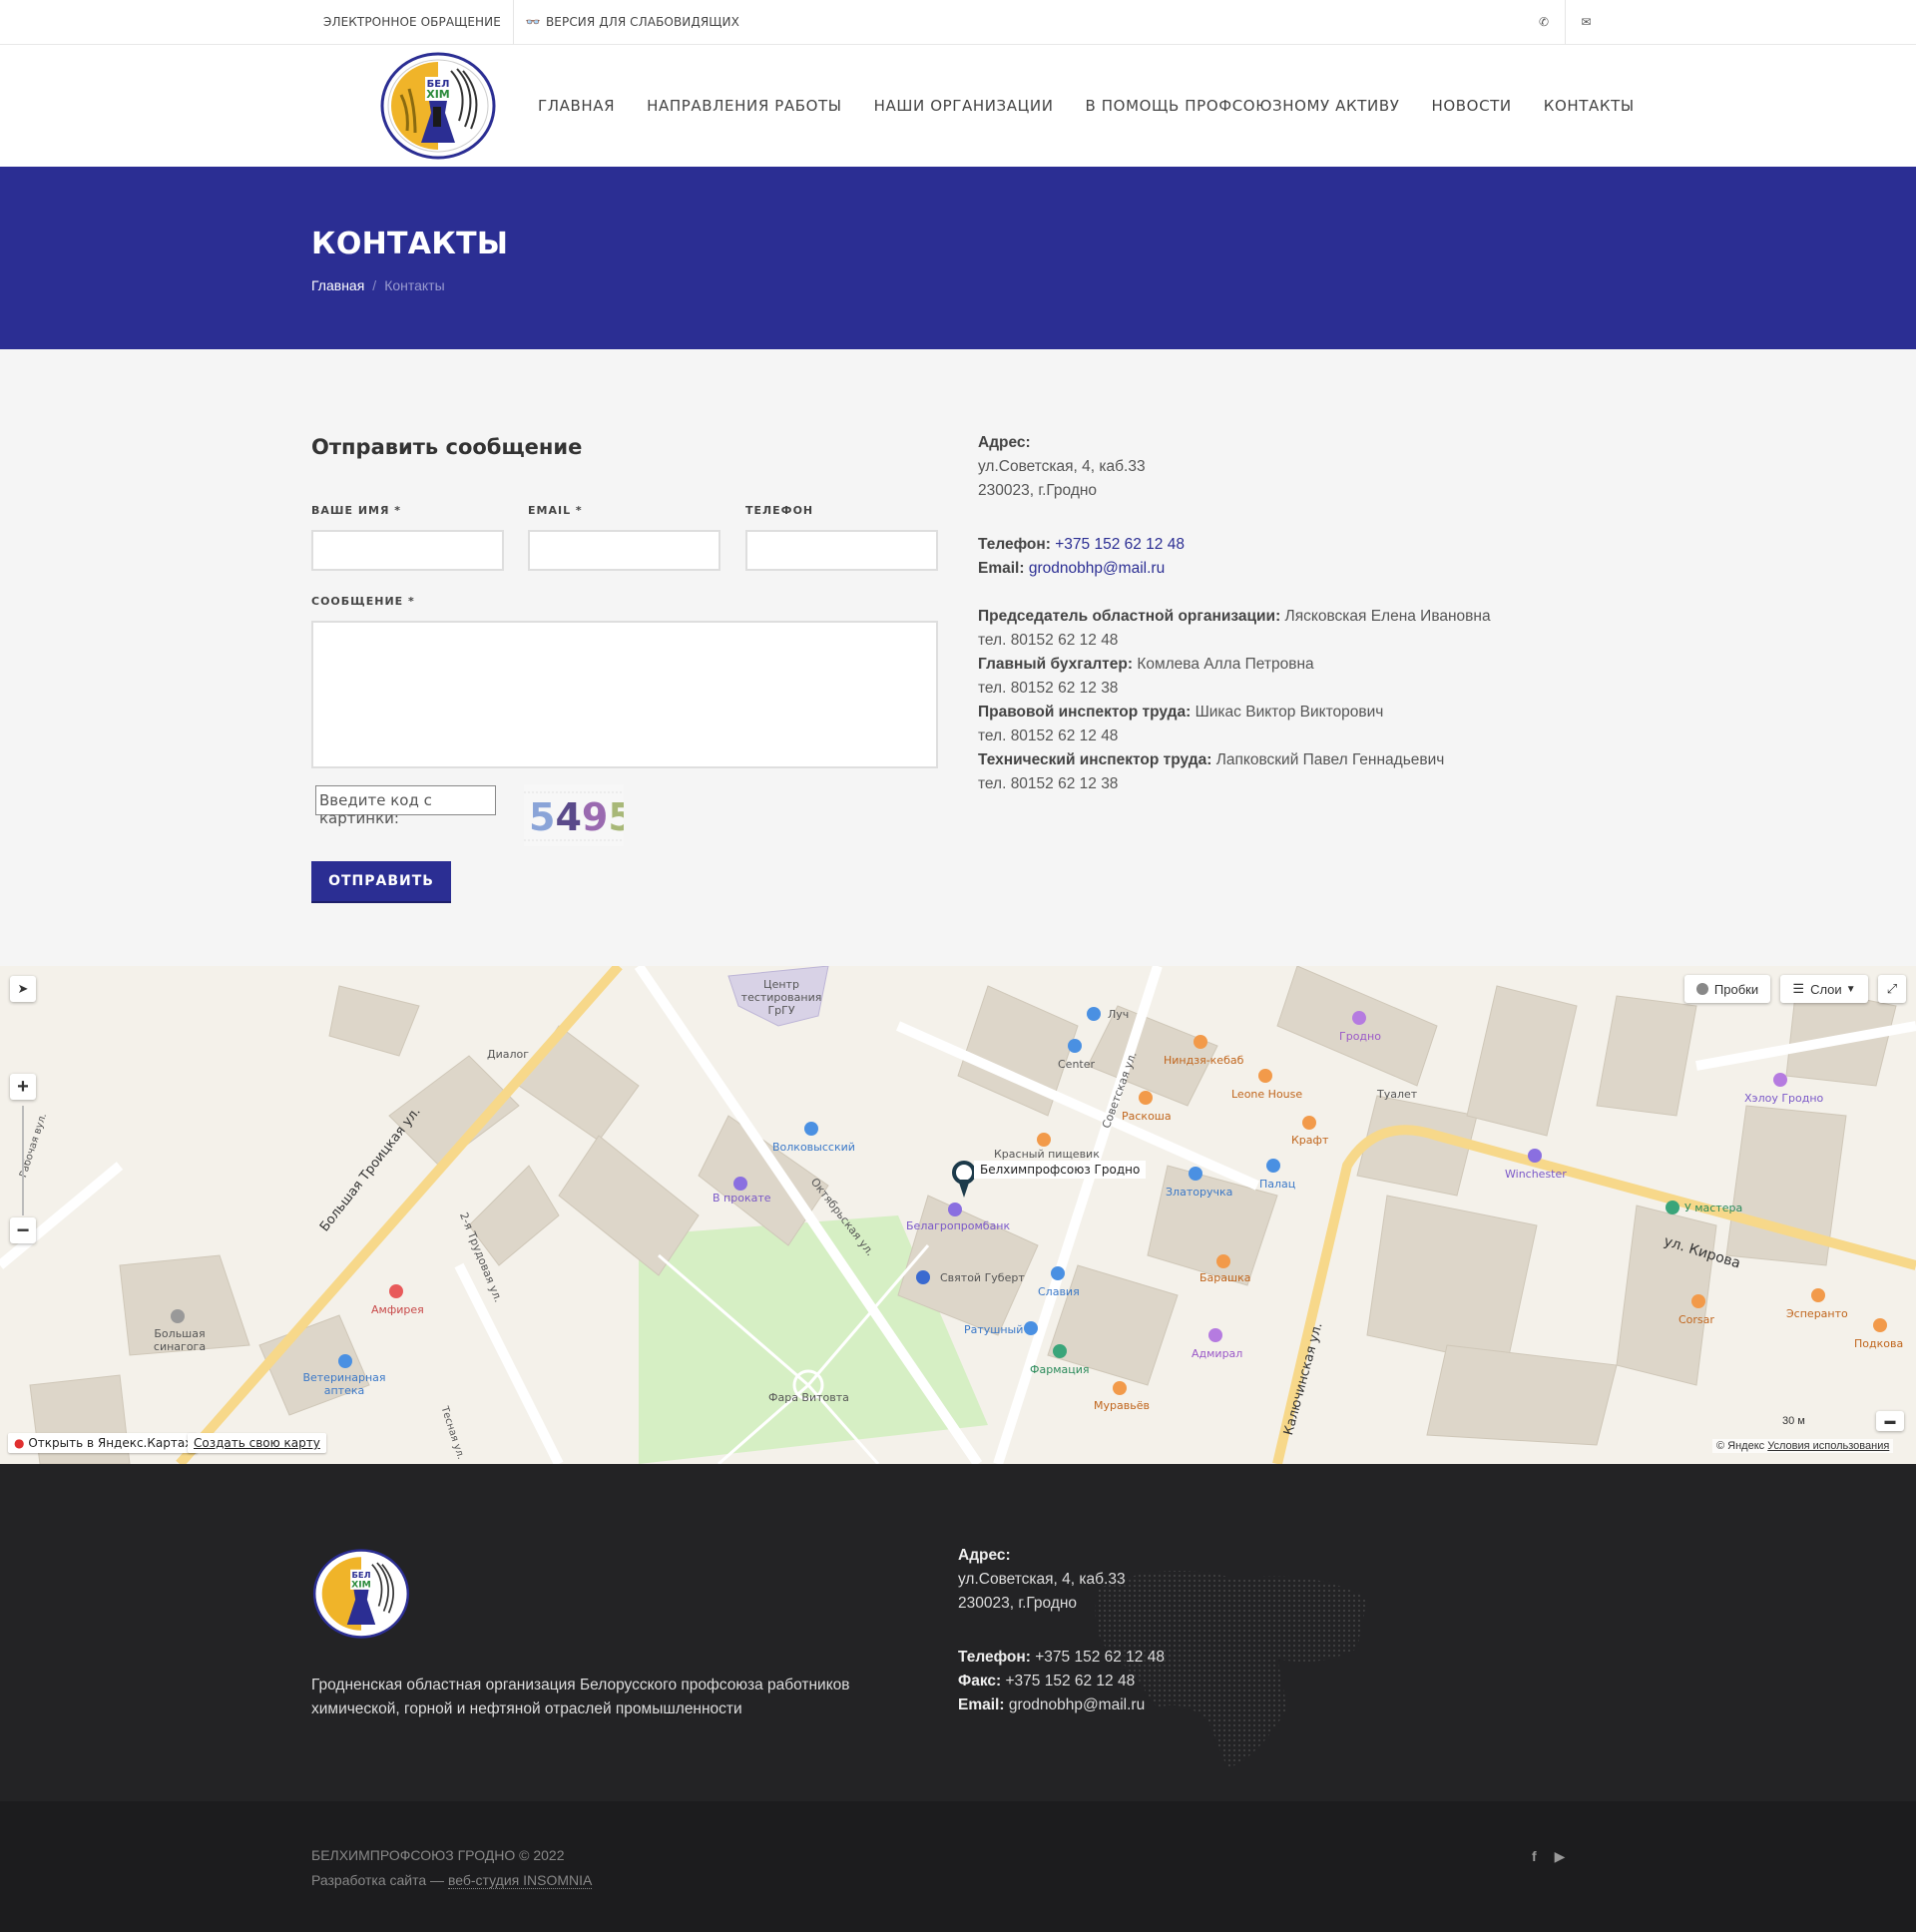 This screenshot has width=1916, height=1932. Describe the element at coordinates (1001, 568) in the screenshot. I see `email-info-label: Email:` at that location.